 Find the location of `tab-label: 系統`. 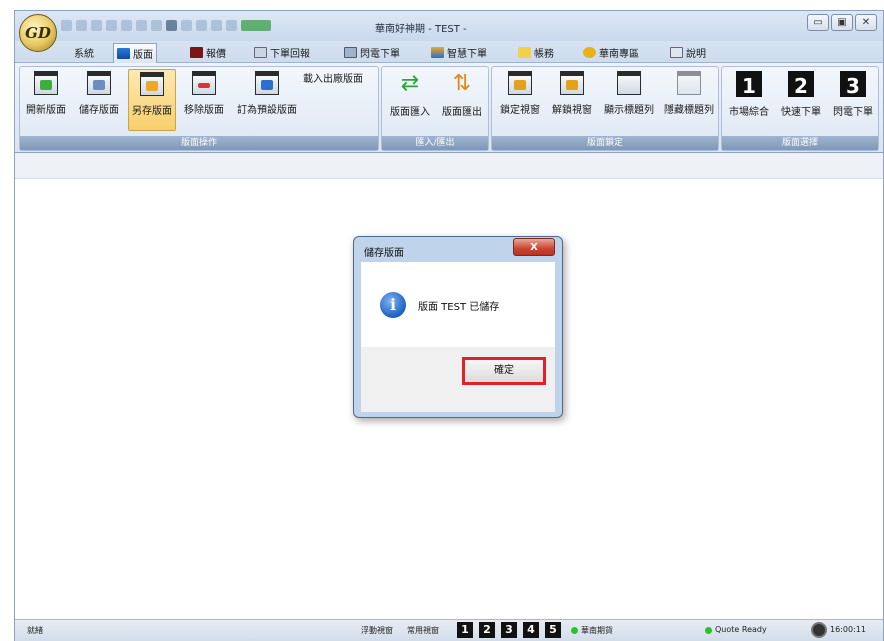

tab-label: 系統 is located at coordinates (84, 54).